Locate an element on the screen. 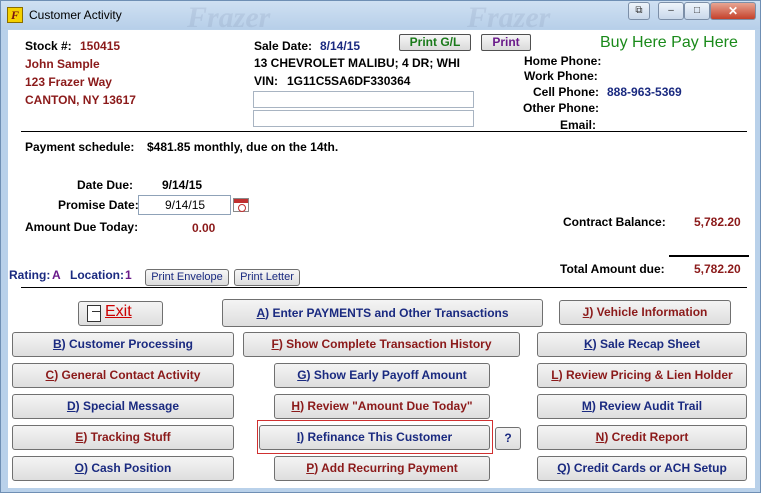 The height and width of the screenshot is (493, 761). contract-balance-value: 5,782.20 is located at coordinates (717, 222).